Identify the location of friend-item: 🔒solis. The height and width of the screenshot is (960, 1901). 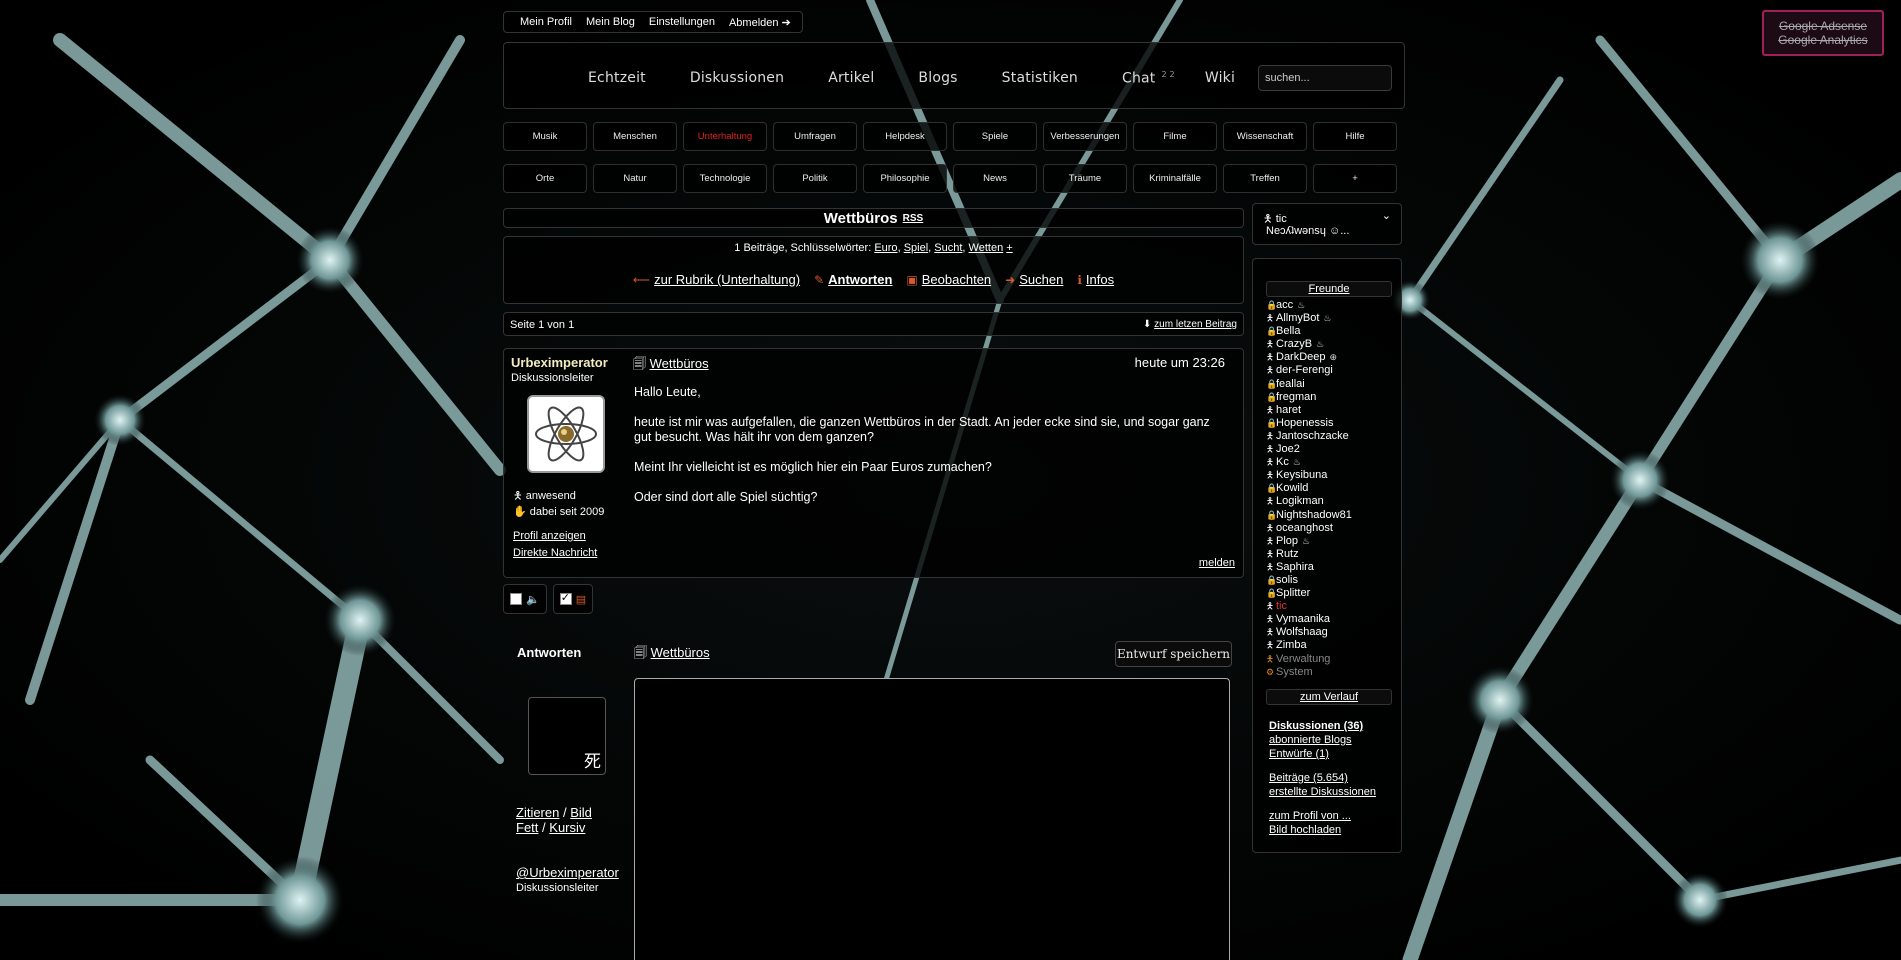
(1309, 580).